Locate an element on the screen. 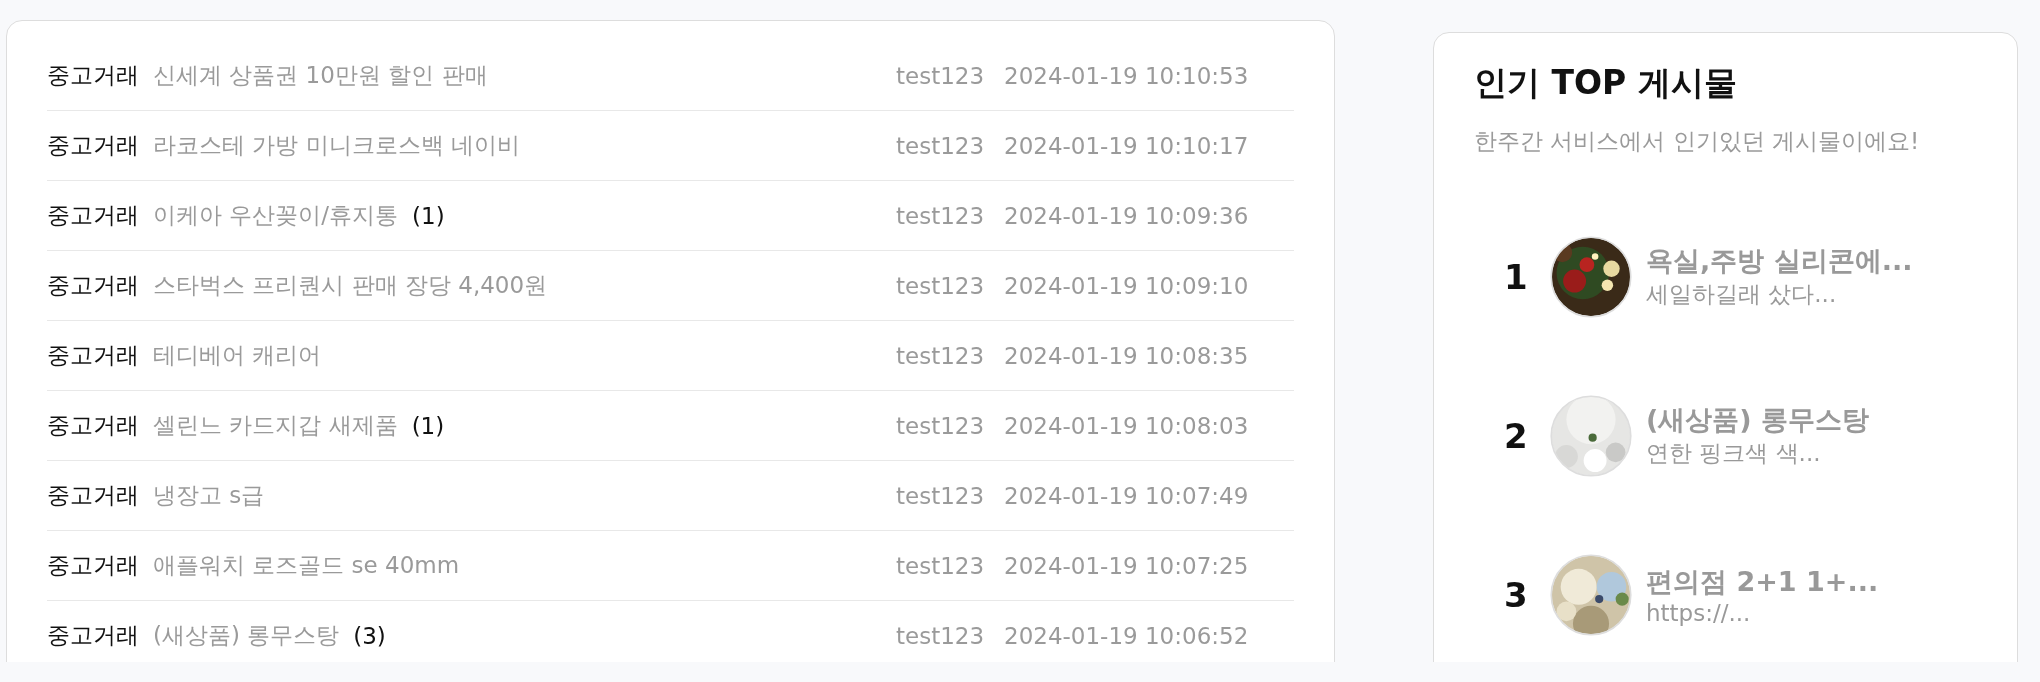 The width and height of the screenshot is (2040, 682). post-date: 2024-01-19 10:06:52 is located at coordinates (1127, 635).